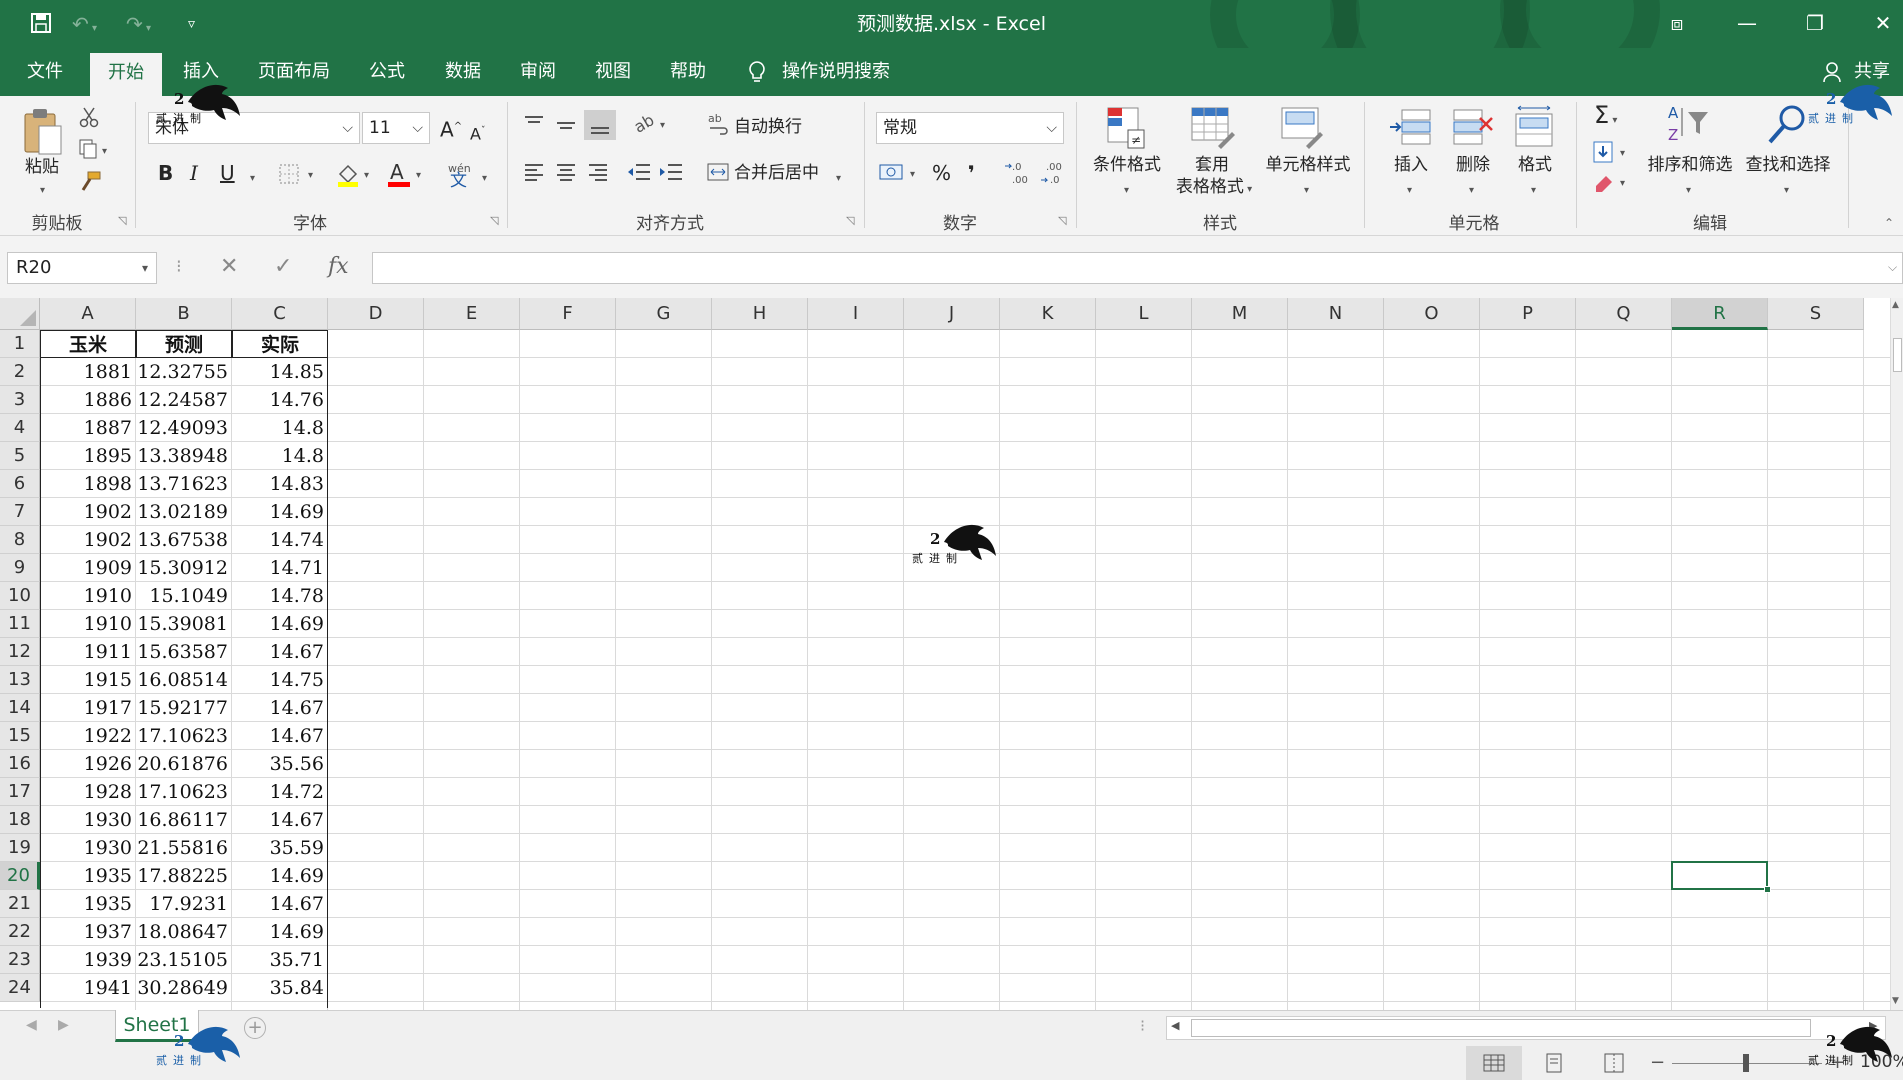 This screenshot has height=1080, width=1903. Describe the element at coordinates (1411, 165) in the screenshot. I see `insert-cells-button: 插入` at that location.